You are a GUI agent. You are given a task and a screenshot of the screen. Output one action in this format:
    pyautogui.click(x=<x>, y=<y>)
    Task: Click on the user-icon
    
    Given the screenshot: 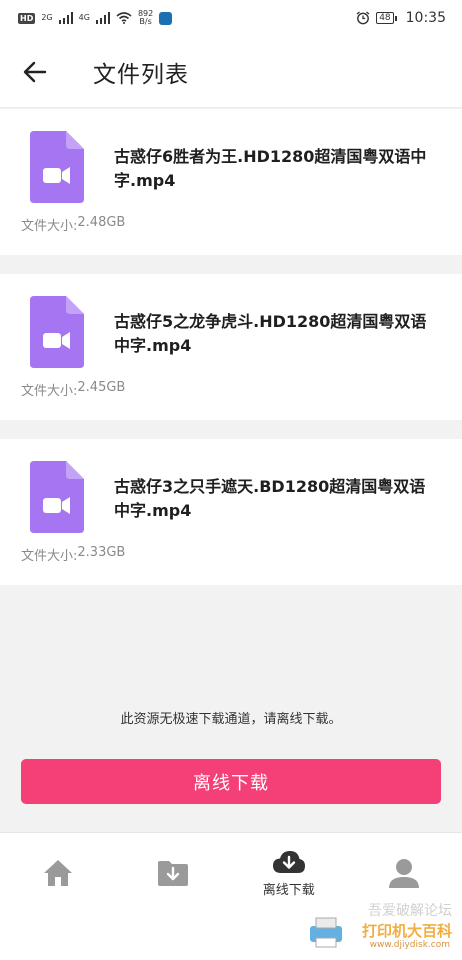 What is the action you would take?
    pyautogui.click(x=404, y=873)
    